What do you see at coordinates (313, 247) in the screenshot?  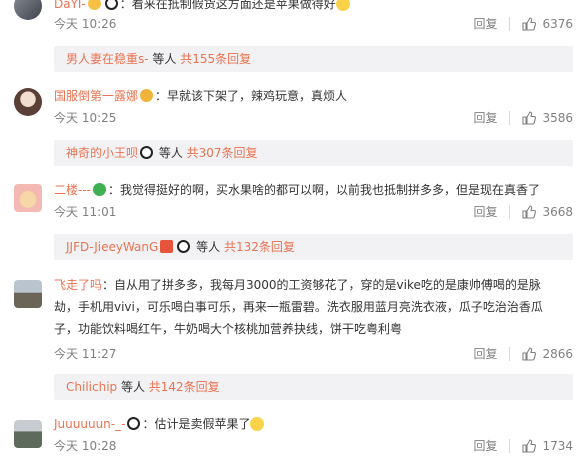 I see `sub-reply-bar: JJFD-JieeyWanG 等人 共132条回复` at bounding box center [313, 247].